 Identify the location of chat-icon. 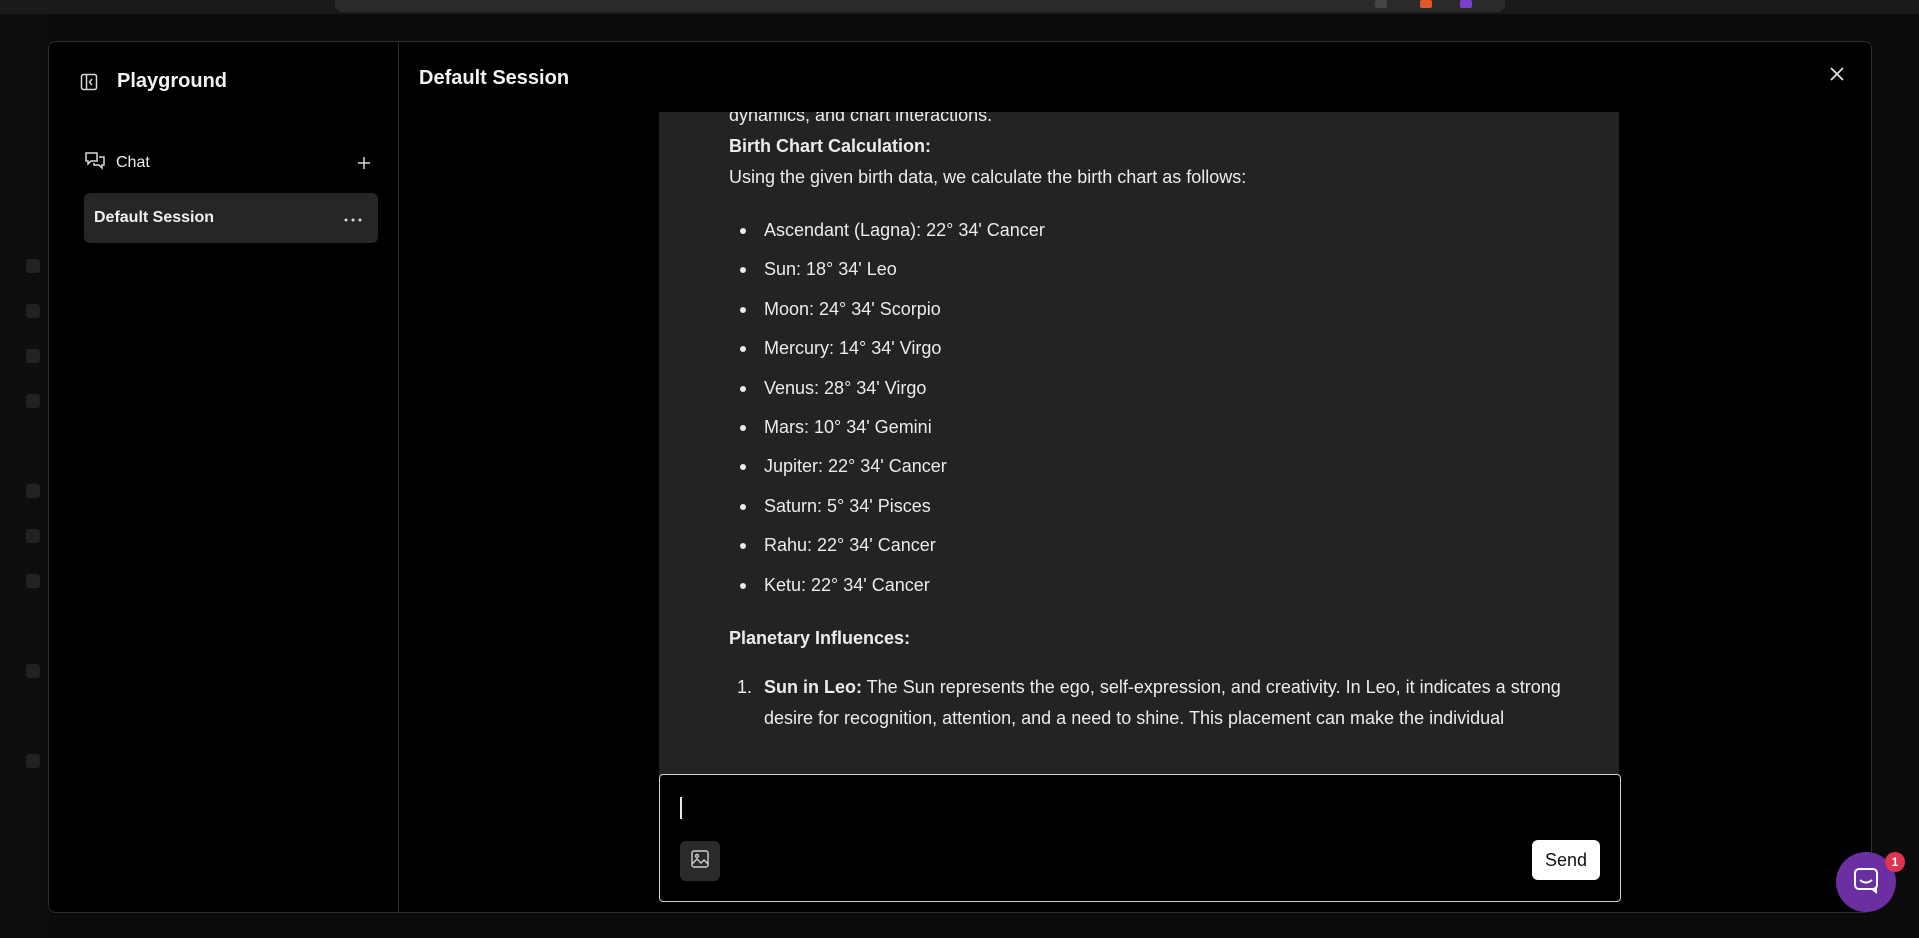
(95, 162).